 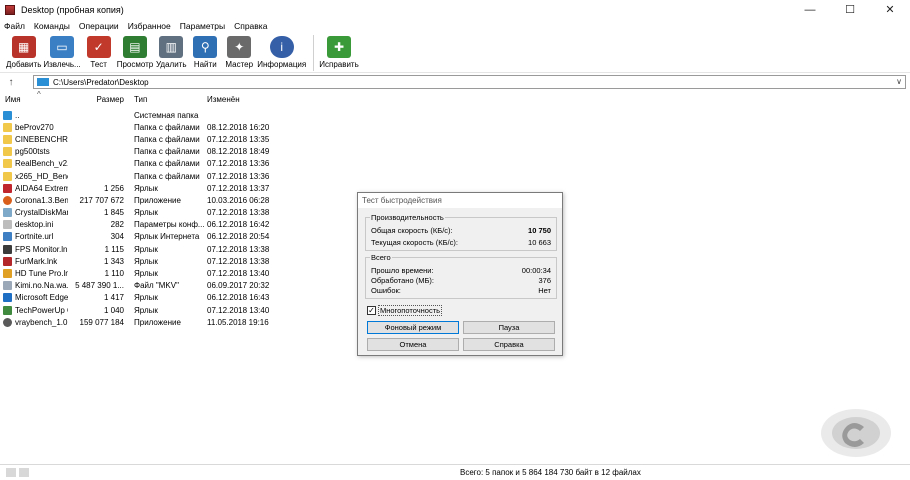 I want to click on info-button: i Информация, so click(x=281, y=51).